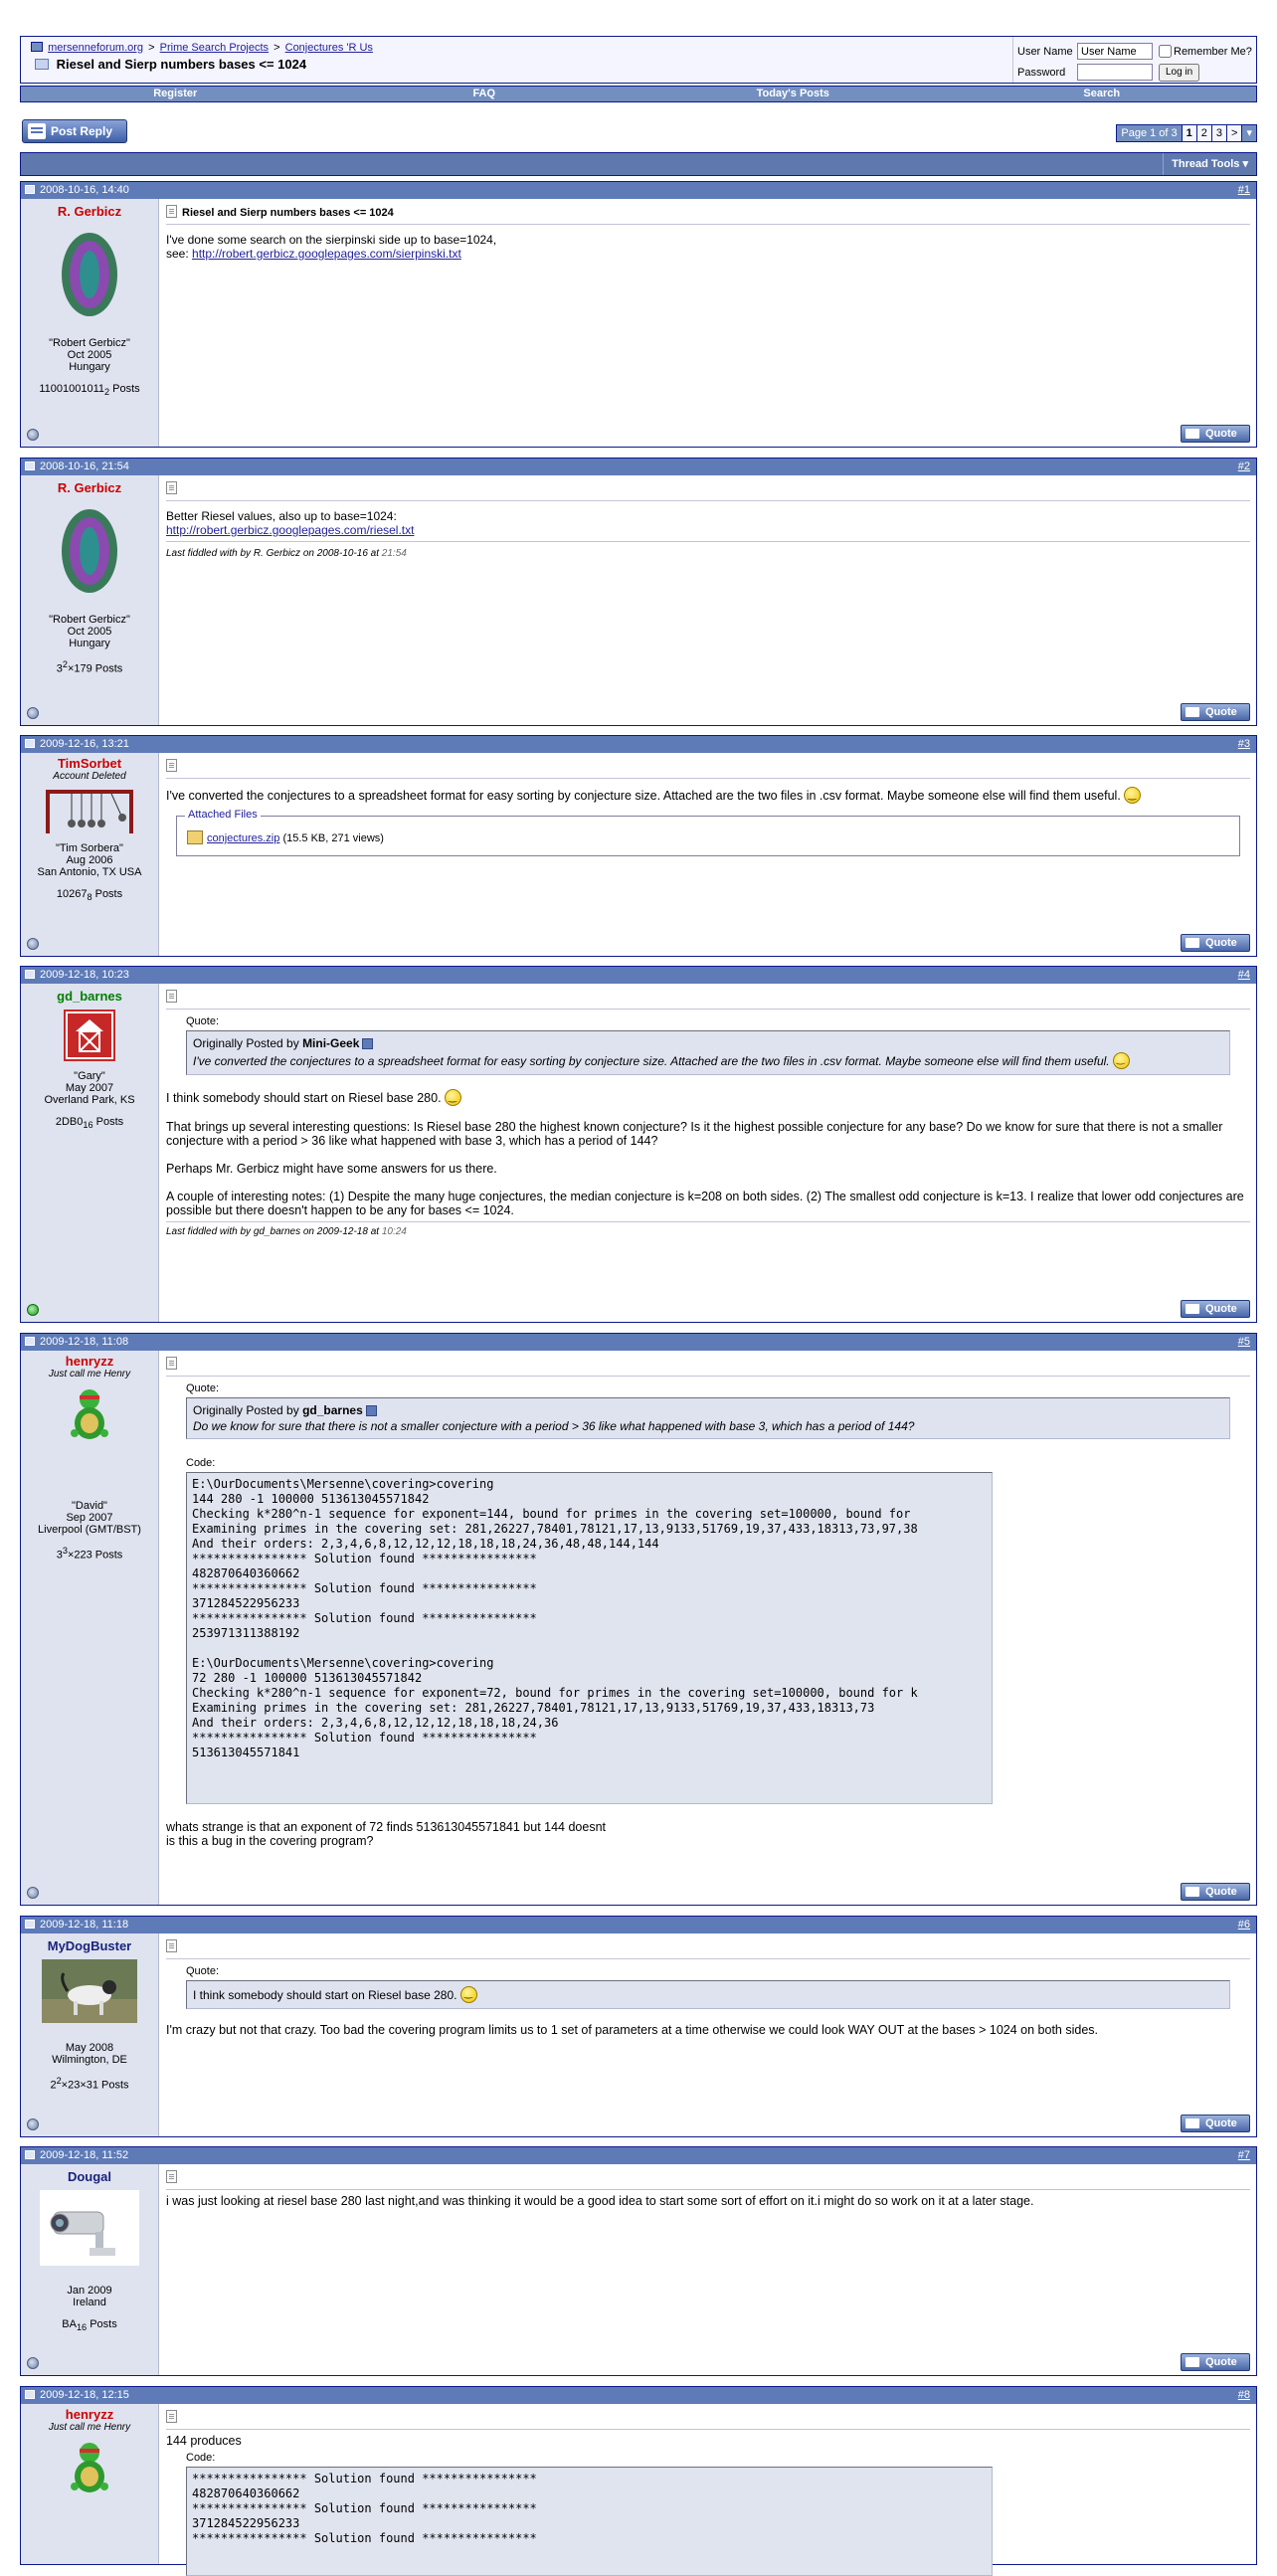  What do you see at coordinates (1248, 133) in the screenshot?
I see `chevron-down-icon: ▾` at bounding box center [1248, 133].